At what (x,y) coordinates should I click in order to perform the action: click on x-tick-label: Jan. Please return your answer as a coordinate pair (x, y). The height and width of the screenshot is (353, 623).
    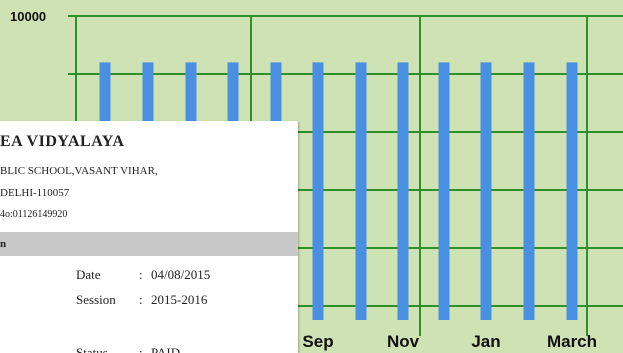
    Looking at the image, I should click on (485, 341).